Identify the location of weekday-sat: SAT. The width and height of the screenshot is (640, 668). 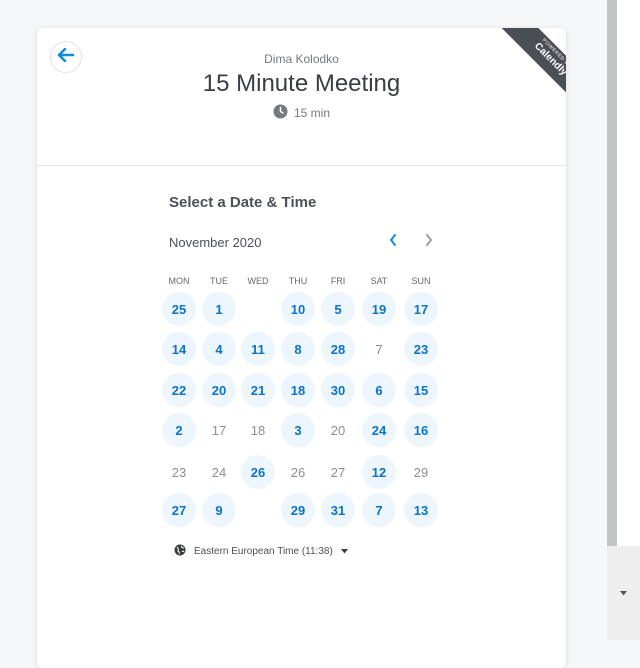
(379, 281).